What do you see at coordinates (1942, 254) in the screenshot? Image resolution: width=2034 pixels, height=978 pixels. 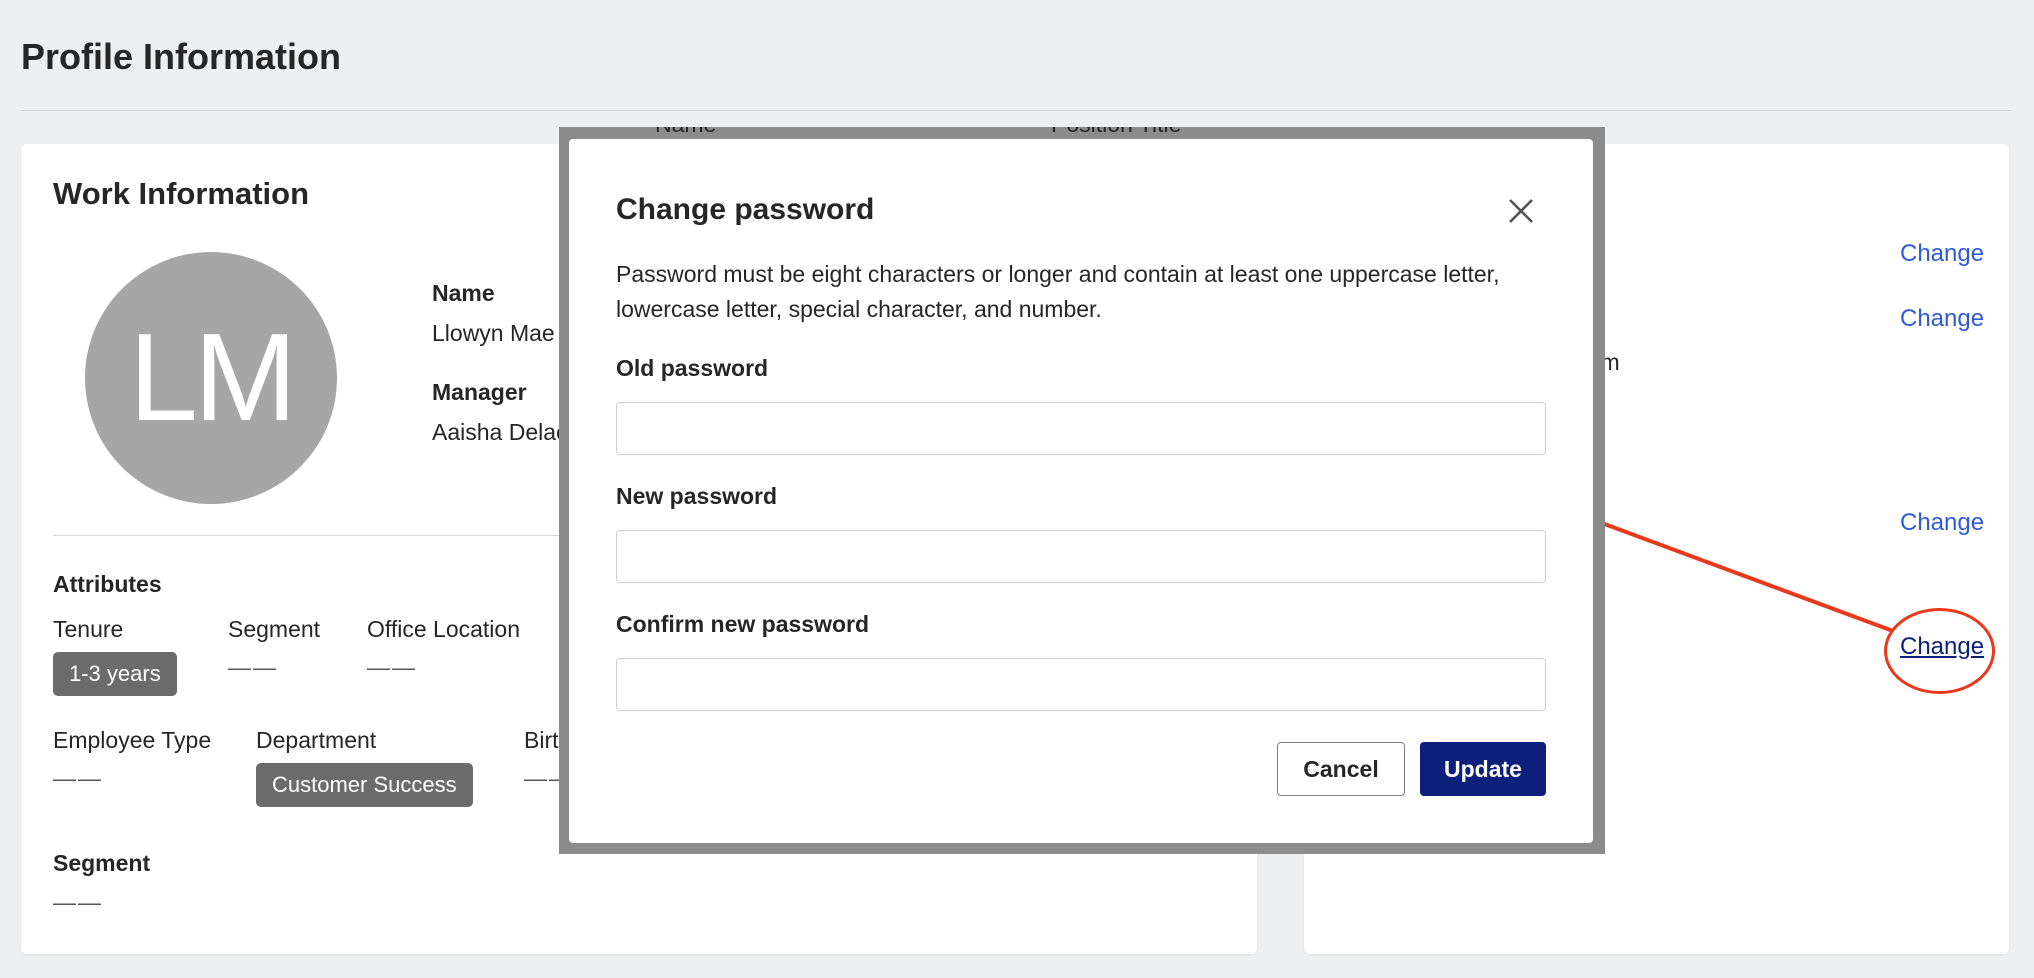 I see `change-link-1: Change` at bounding box center [1942, 254].